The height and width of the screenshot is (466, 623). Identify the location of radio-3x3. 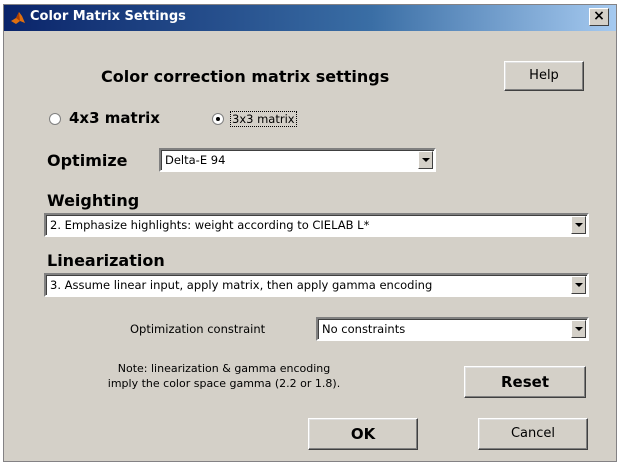
(218, 119).